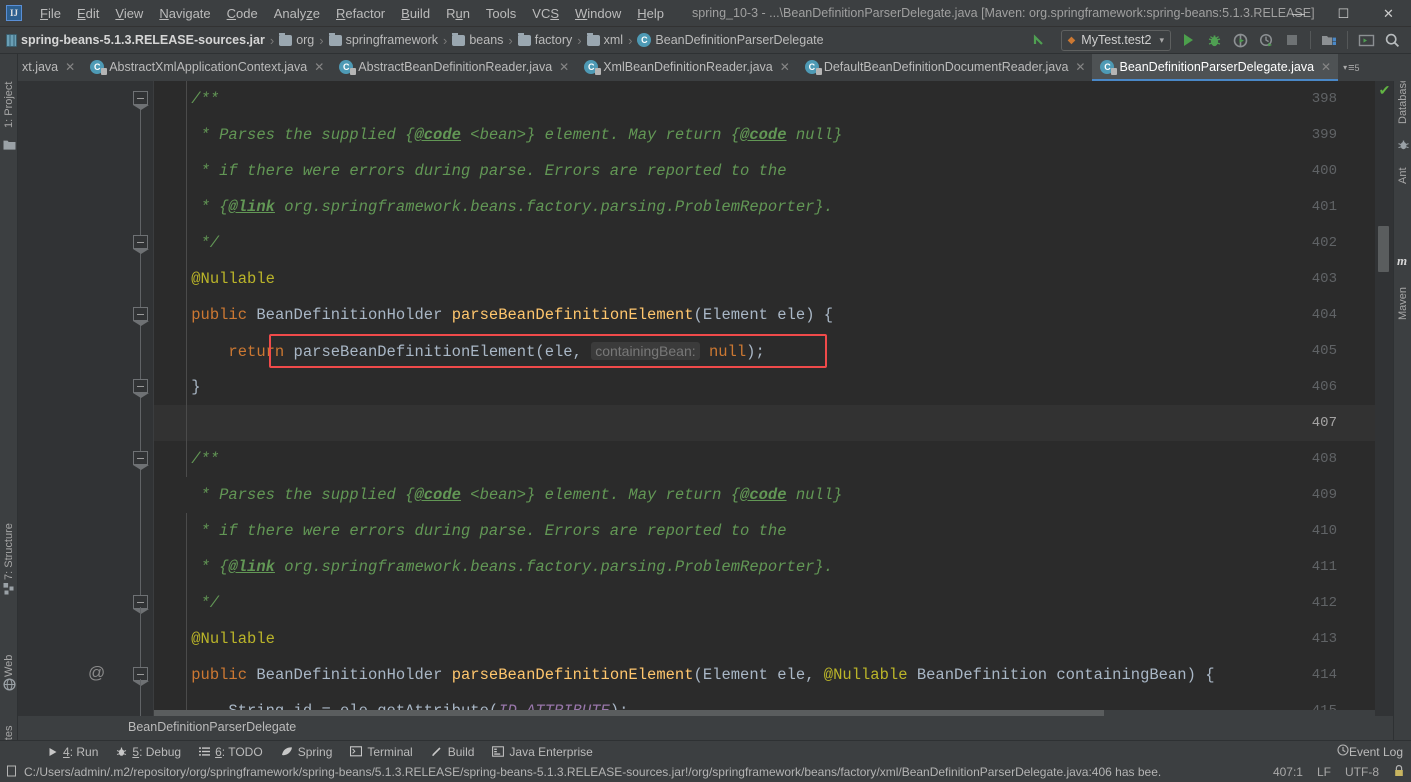 Image resolution: width=1411 pixels, height=782 pixels. What do you see at coordinates (129, 13) in the screenshot?
I see `menu-item-view: View` at bounding box center [129, 13].